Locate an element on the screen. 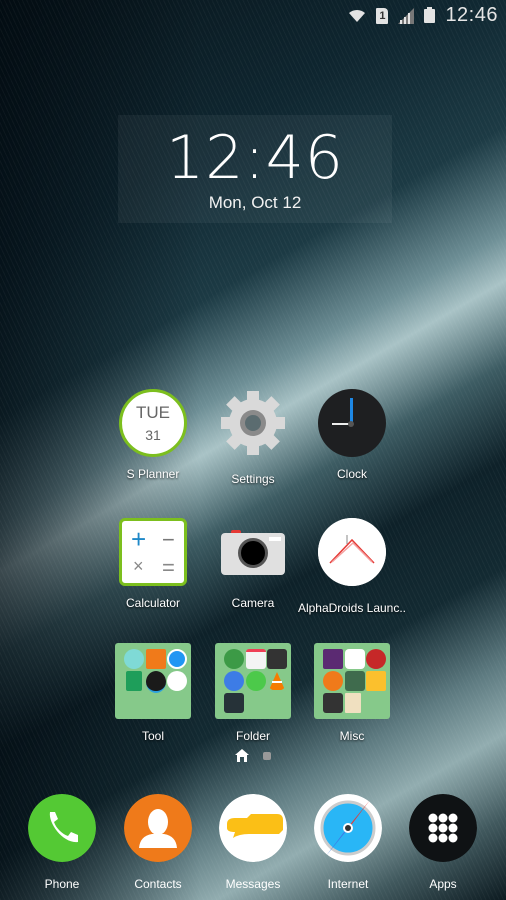 Image resolution: width=506 pixels, height=900 pixels. head-icon is located at coordinates (333, 681).